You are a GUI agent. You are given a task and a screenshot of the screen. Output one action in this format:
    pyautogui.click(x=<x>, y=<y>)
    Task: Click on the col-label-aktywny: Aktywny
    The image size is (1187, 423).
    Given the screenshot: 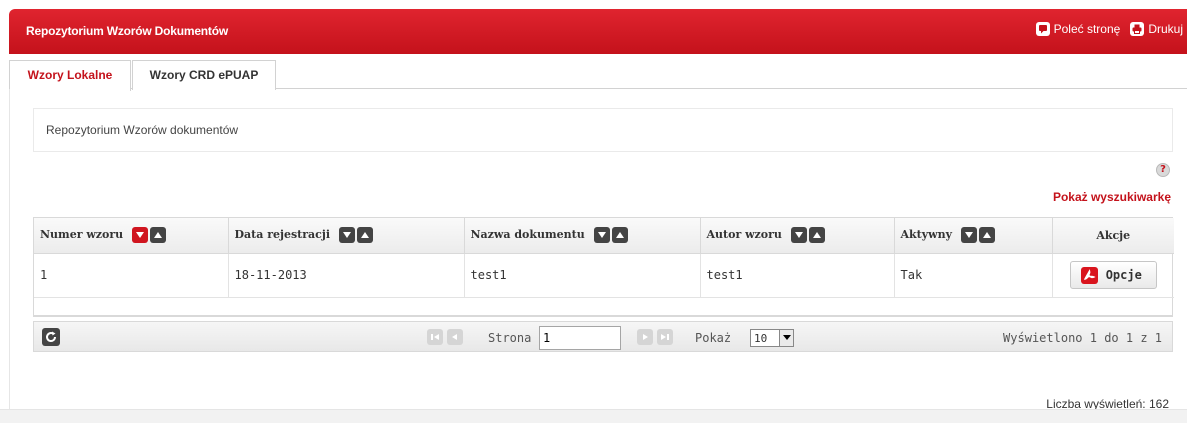 What is the action you would take?
    pyautogui.click(x=926, y=235)
    